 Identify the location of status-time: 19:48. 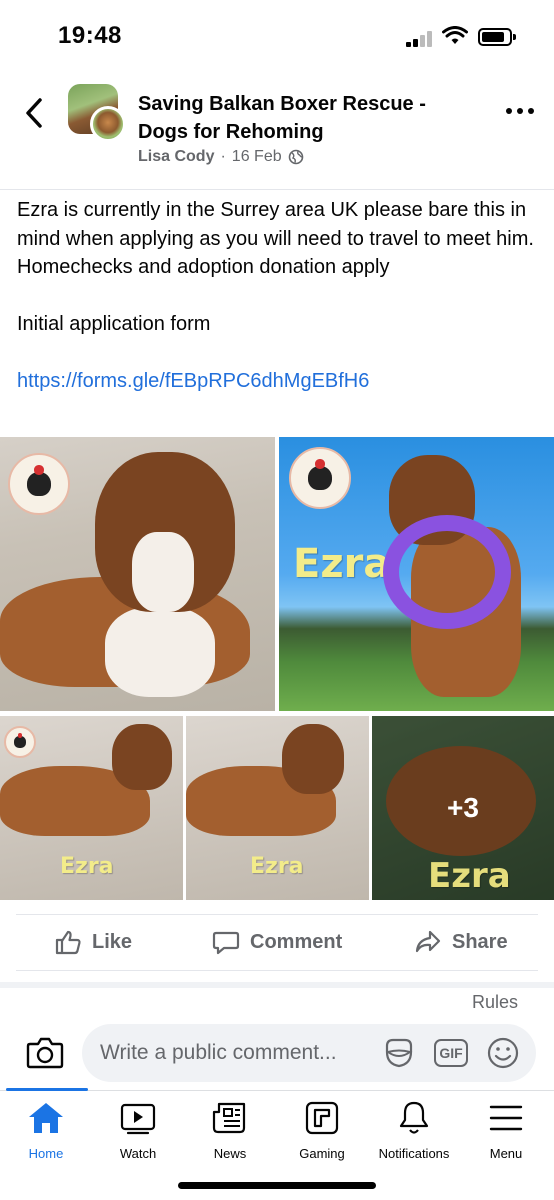
(90, 35).